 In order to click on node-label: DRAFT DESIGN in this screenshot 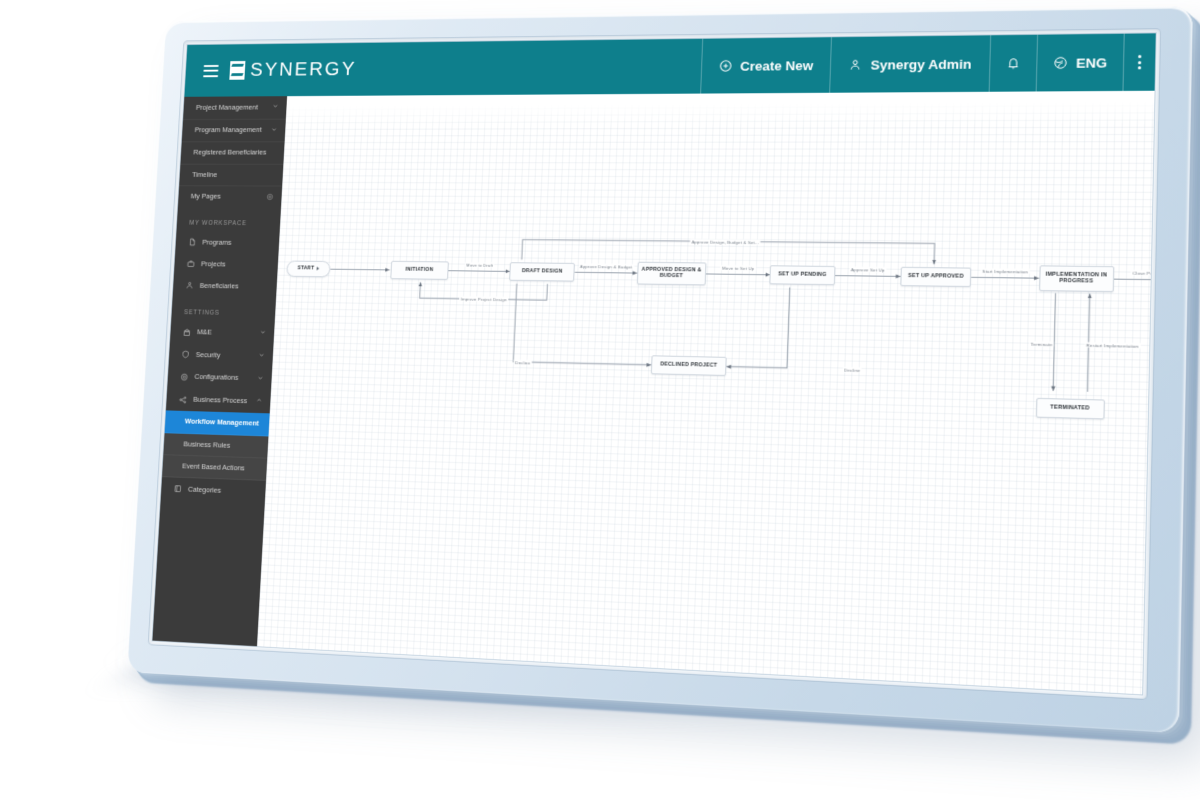, I will do `click(542, 271)`.